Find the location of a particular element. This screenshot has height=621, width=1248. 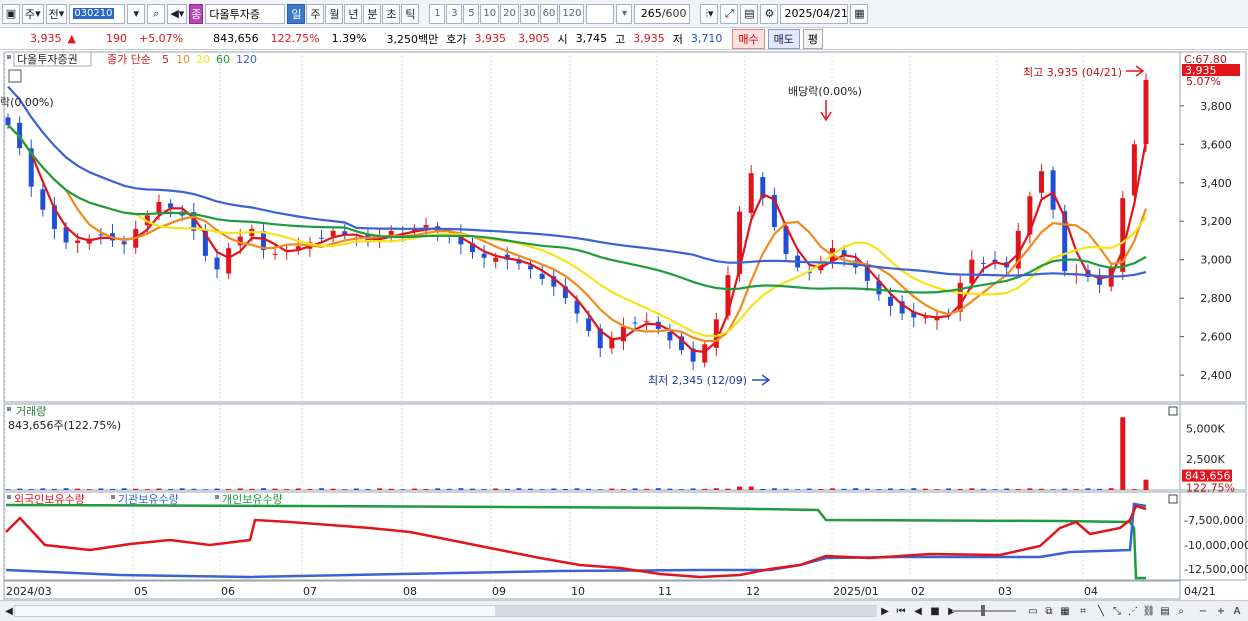

interval-button-1: 1 is located at coordinates (437, 13).